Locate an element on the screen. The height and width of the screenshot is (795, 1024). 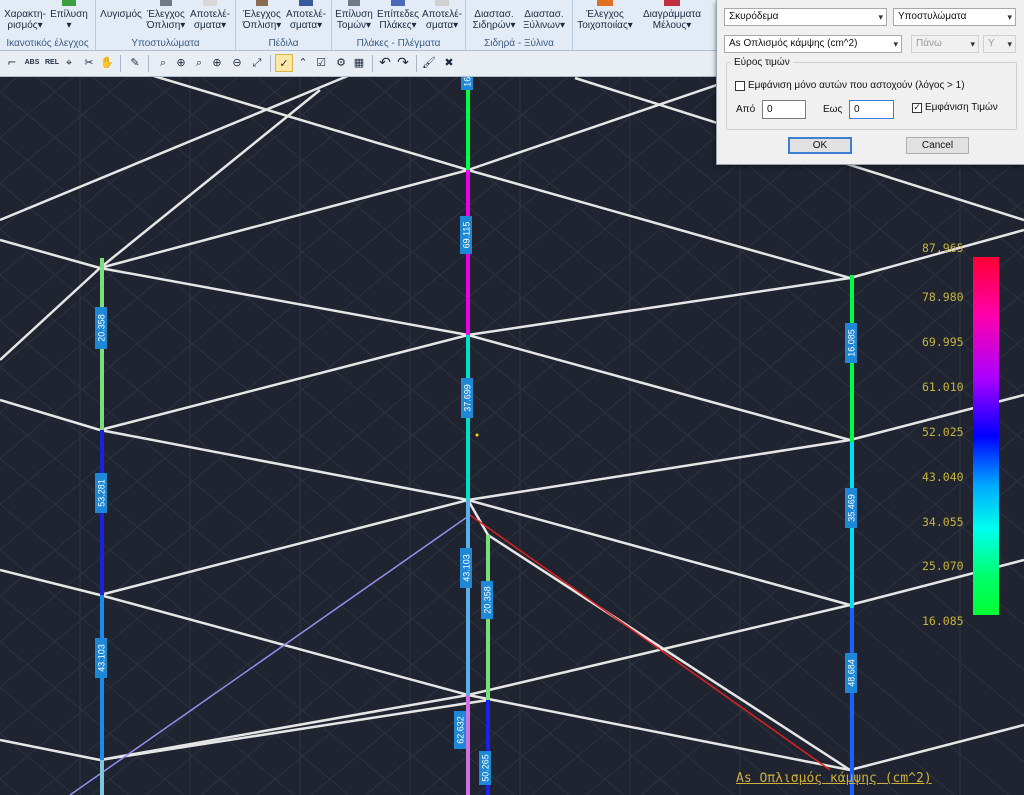
member-value-label: 43.103 is located at coordinates (466, 568).